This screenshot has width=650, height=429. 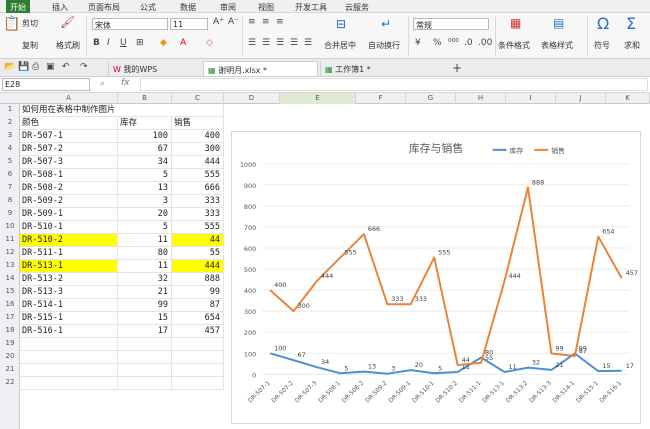 I want to click on align-right-icon: ☰, so click(x=280, y=43).